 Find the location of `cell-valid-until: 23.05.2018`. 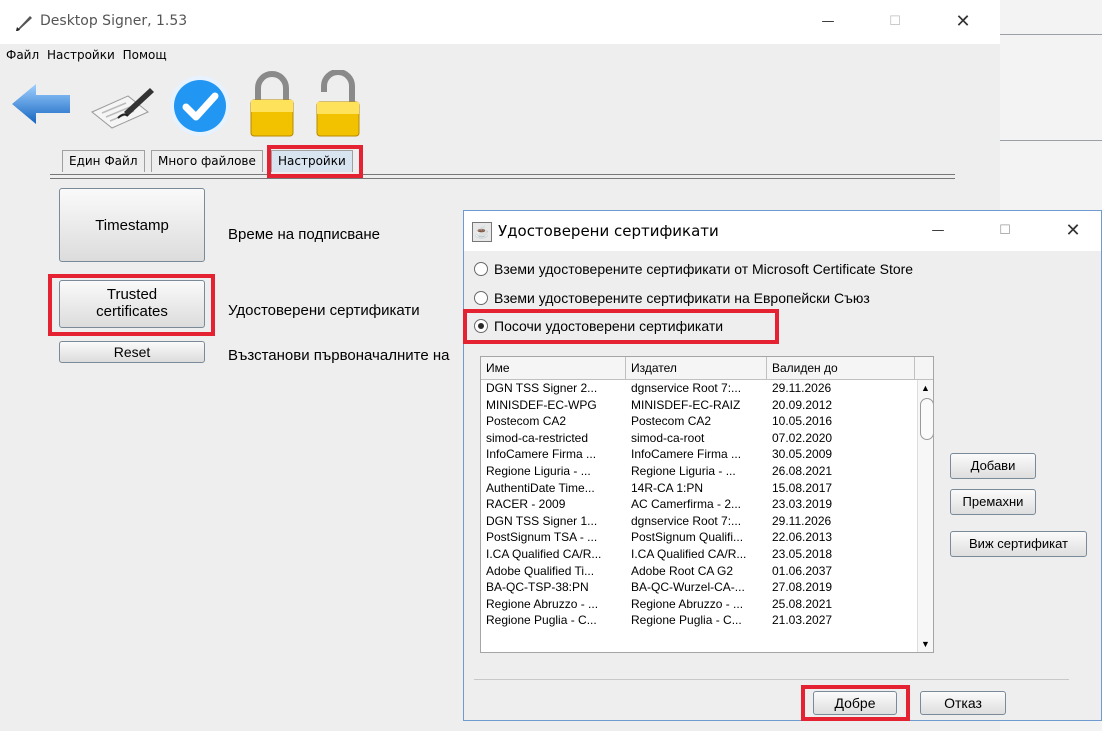

cell-valid-until: 23.05.2018 is located at coordinates (802, 553).